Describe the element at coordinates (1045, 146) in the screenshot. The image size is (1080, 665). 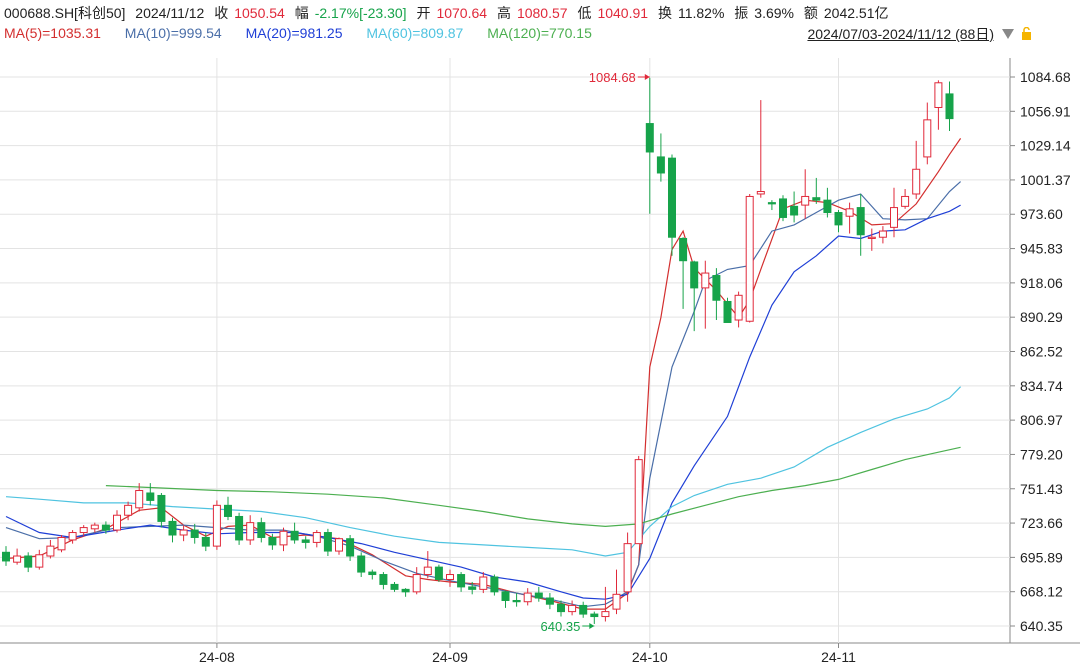
I see `y-tick-label: 1029.14` at that location.